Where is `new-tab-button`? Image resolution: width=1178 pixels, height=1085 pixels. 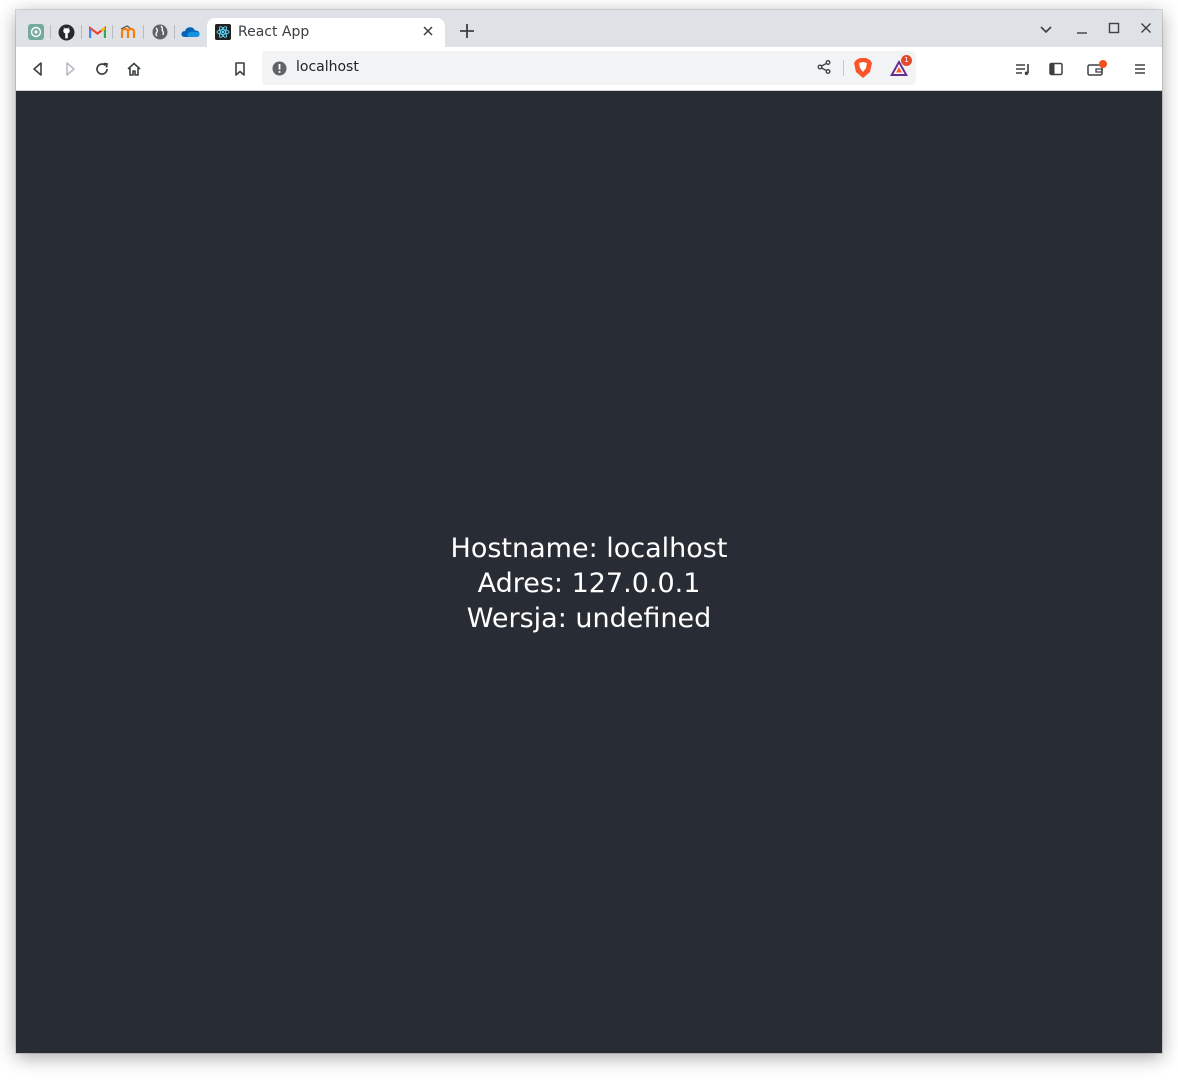 new-tab-button is located at coordinates (467, 31).